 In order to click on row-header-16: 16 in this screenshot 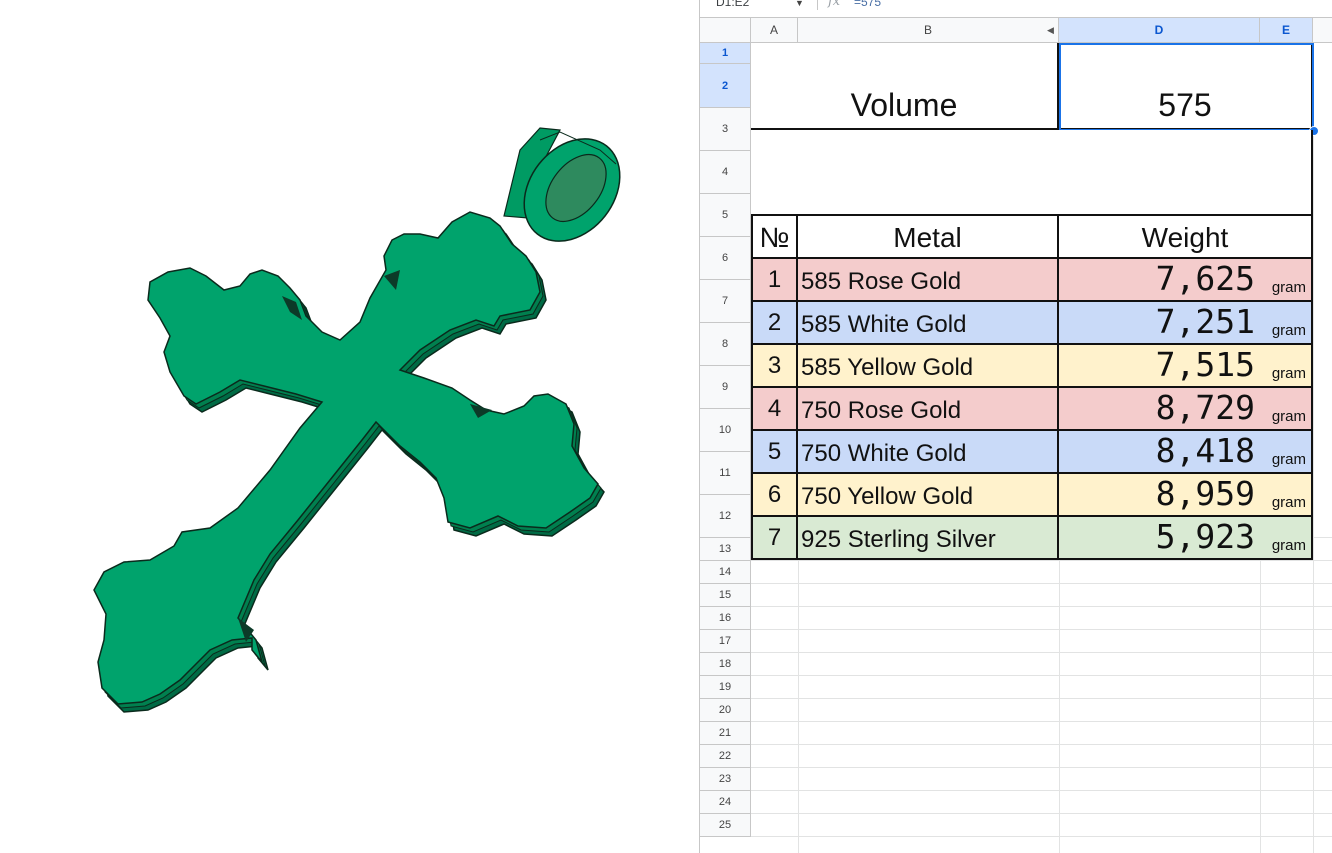, I will do `click(725, 618)`.